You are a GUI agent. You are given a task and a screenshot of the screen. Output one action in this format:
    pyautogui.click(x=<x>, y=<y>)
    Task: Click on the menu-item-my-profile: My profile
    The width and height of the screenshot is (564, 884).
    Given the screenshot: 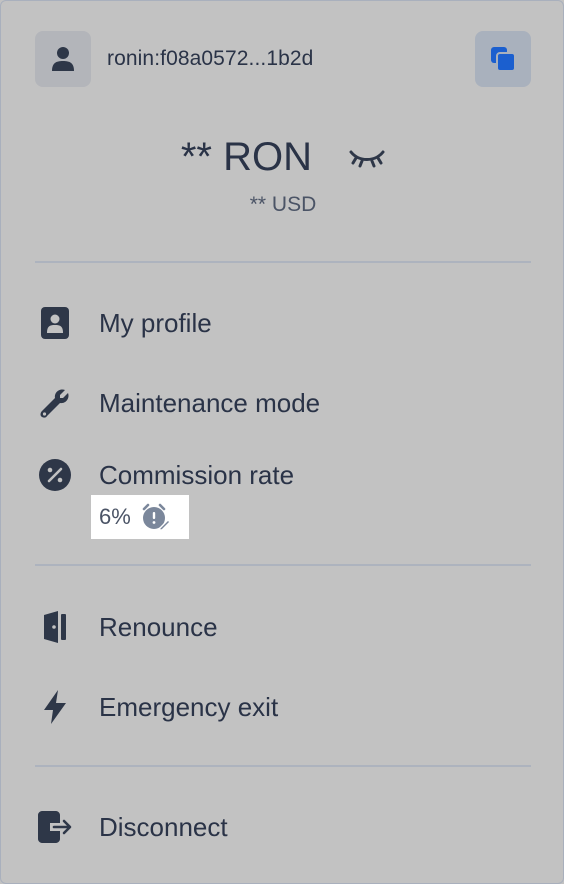 What is the action you would take?
    pyautogui.click(x=283, y=323)
    